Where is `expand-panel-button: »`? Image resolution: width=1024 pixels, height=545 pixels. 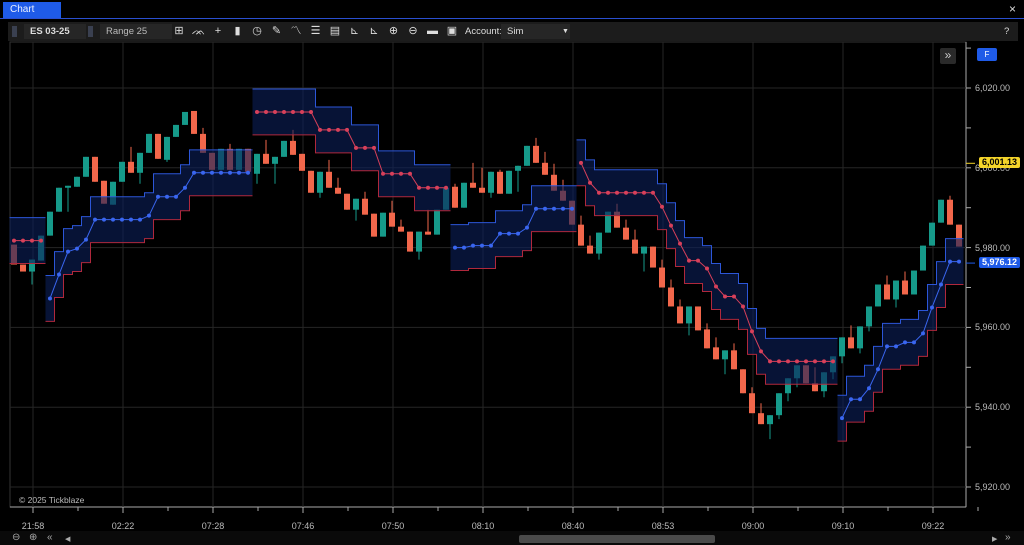 expand-panel-button: » is located at coordinates (948, 56).